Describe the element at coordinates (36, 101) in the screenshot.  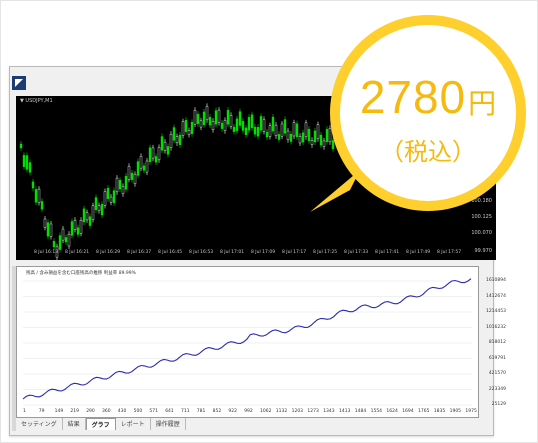
I see `chart-symbol-label: ▼ USDJPY,M1` at that location.